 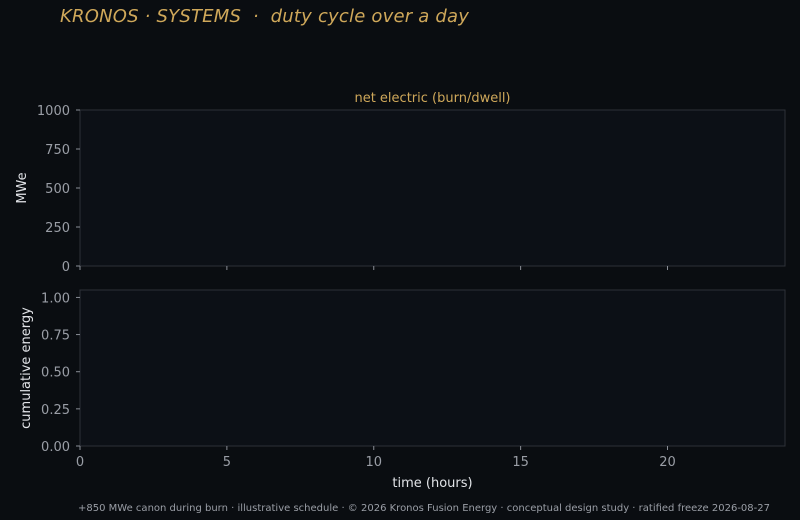 What do you see at coordinates (22, 187) in the screenshot?
I see `panel1-y-axis-label: MWe` at bounding box center [22, 187].